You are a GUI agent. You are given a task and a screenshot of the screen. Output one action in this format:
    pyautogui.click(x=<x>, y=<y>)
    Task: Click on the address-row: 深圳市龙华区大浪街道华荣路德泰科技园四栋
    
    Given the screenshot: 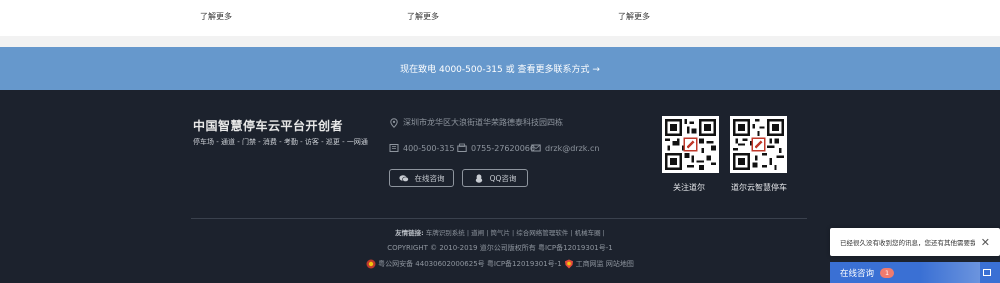 What is the action you would take?
    pyautogui.click(x=476, y=122)
    